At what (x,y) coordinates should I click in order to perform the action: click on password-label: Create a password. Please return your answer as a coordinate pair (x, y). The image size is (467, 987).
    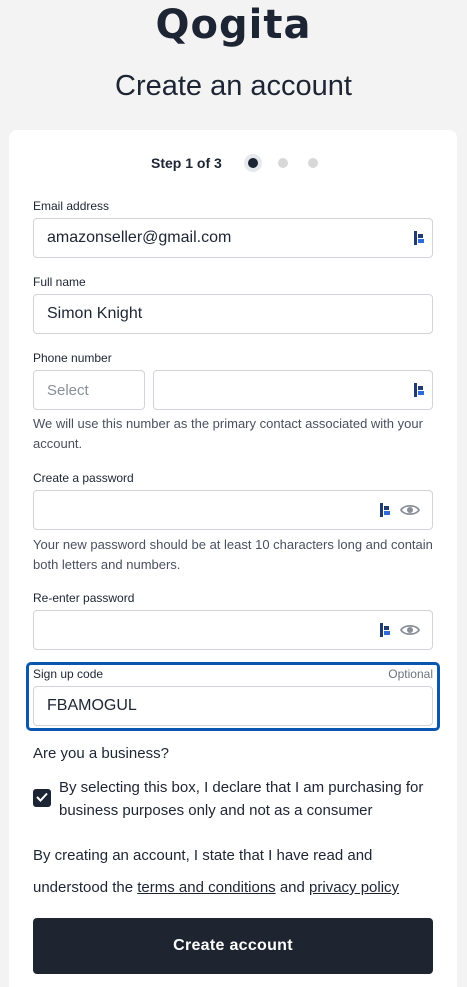
    Looking at the image, I should click on (83, 478).